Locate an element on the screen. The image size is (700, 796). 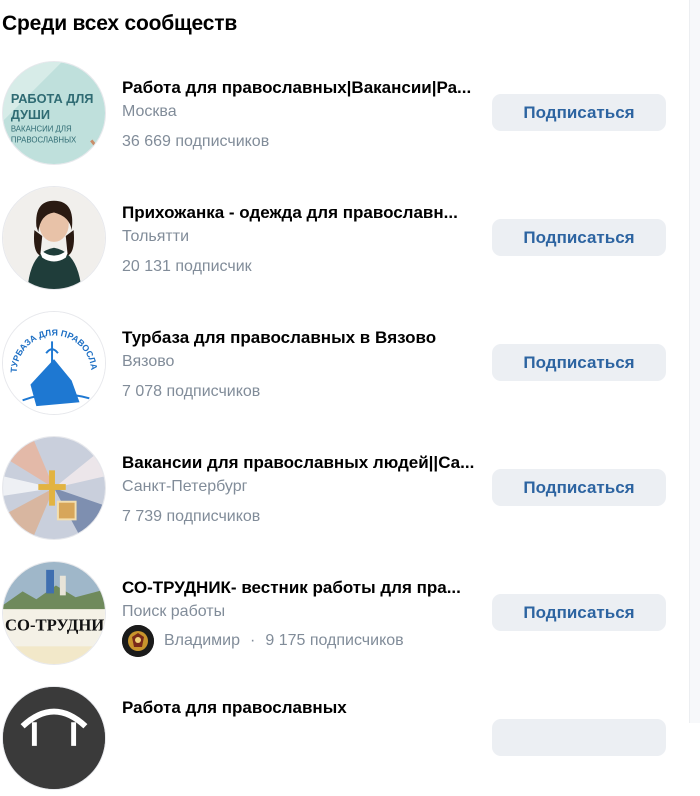
community-avatar: ТУРБАЗА ДЛЯ ПРАВОСЛАВНЫХ is located at coordinates (54, 363).